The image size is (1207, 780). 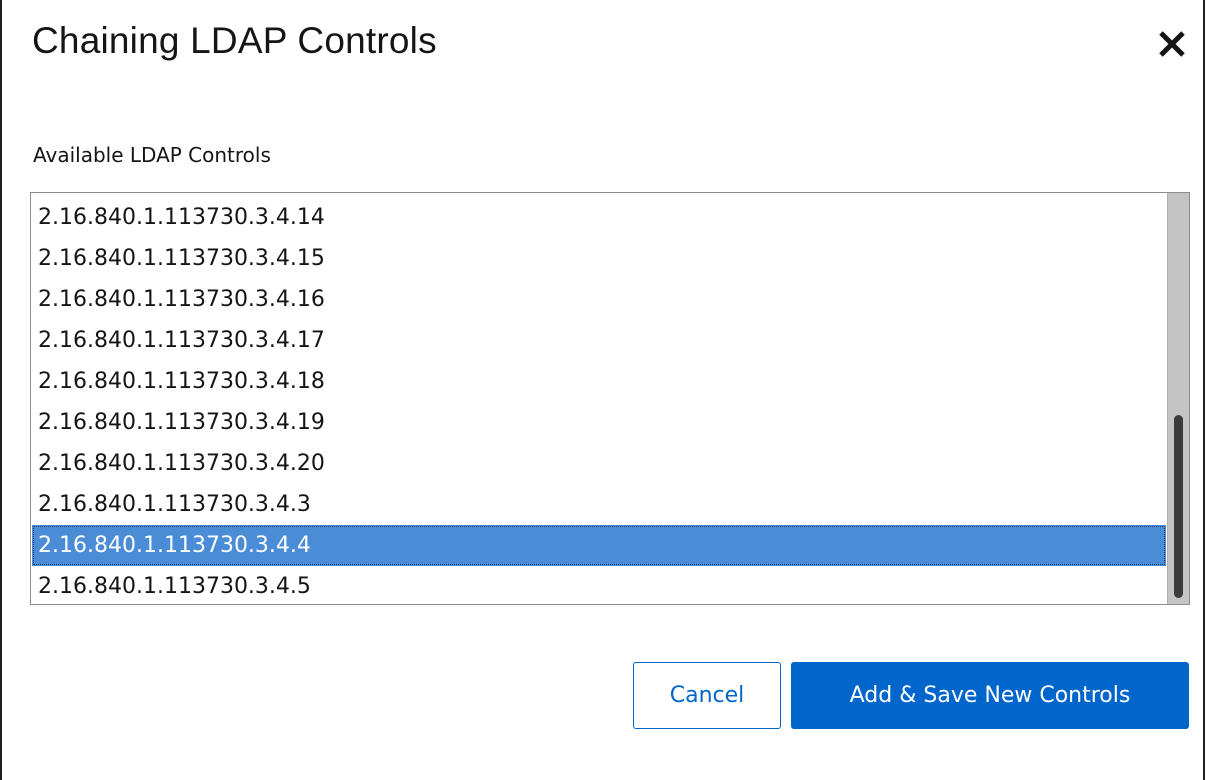 What do you see at coordinates (599, 340) in the screenshot?
I see `list-item: 2.16.840.1.113730.3.4.17` at bounding box center [599, 340].